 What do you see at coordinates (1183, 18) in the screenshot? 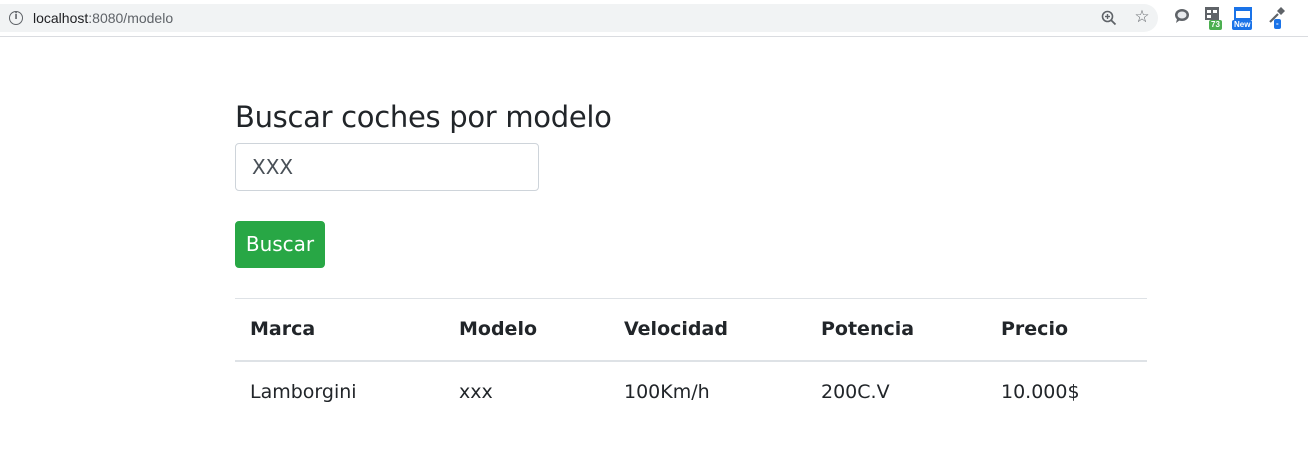
I see `chat-bubble-icon` at bounding box center [1183, 18].